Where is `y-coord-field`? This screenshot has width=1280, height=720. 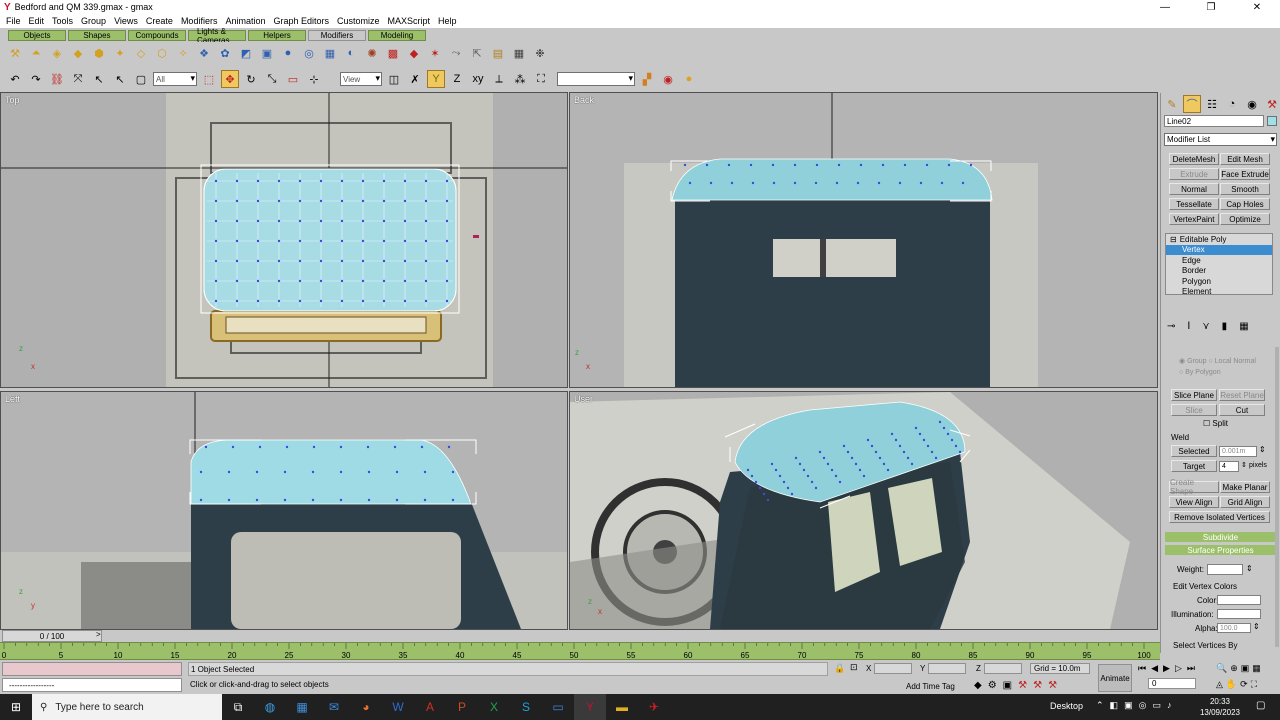
y-coord-field is located at coordinates (947, 668).